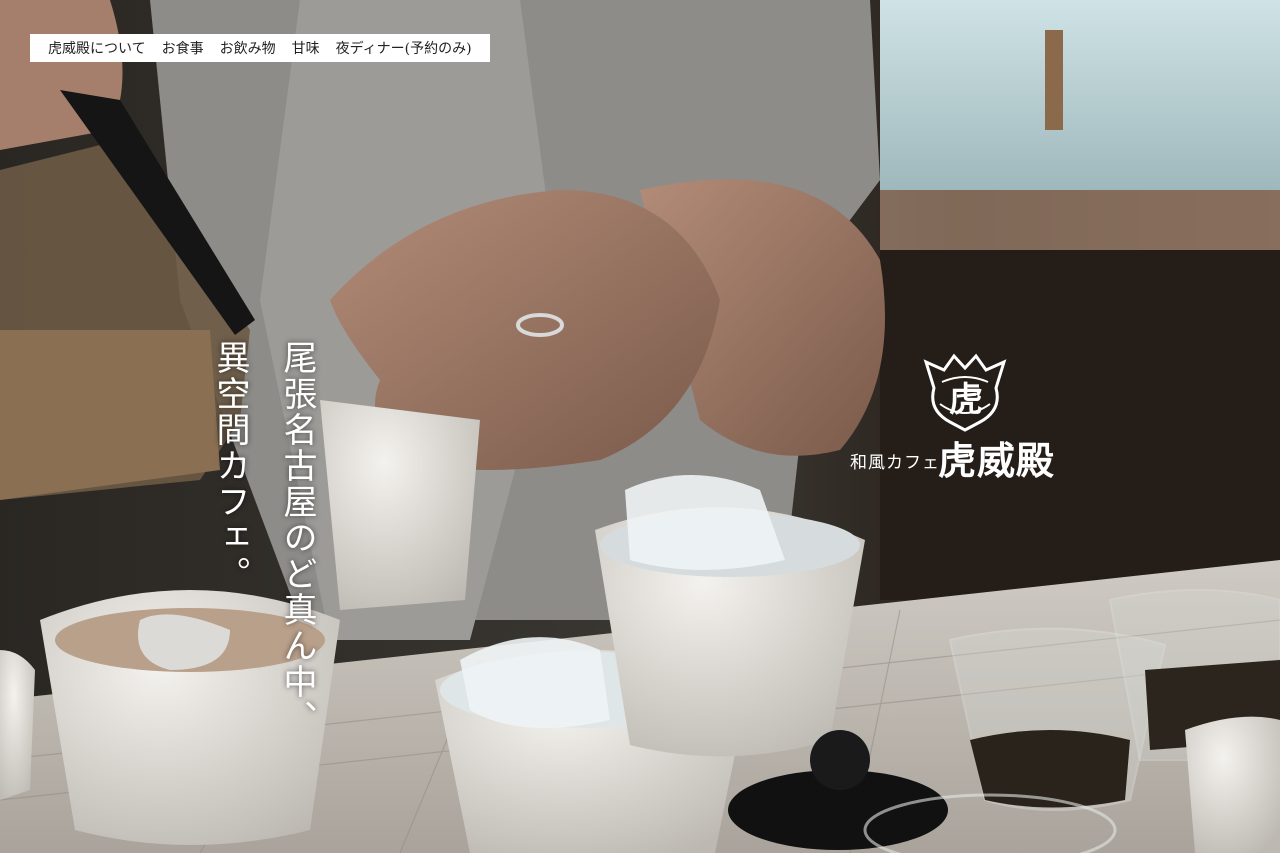 The width and height of the screenshot is (1280, 853). I want to click on logo-name: 虎威殿, so click(997, 460).